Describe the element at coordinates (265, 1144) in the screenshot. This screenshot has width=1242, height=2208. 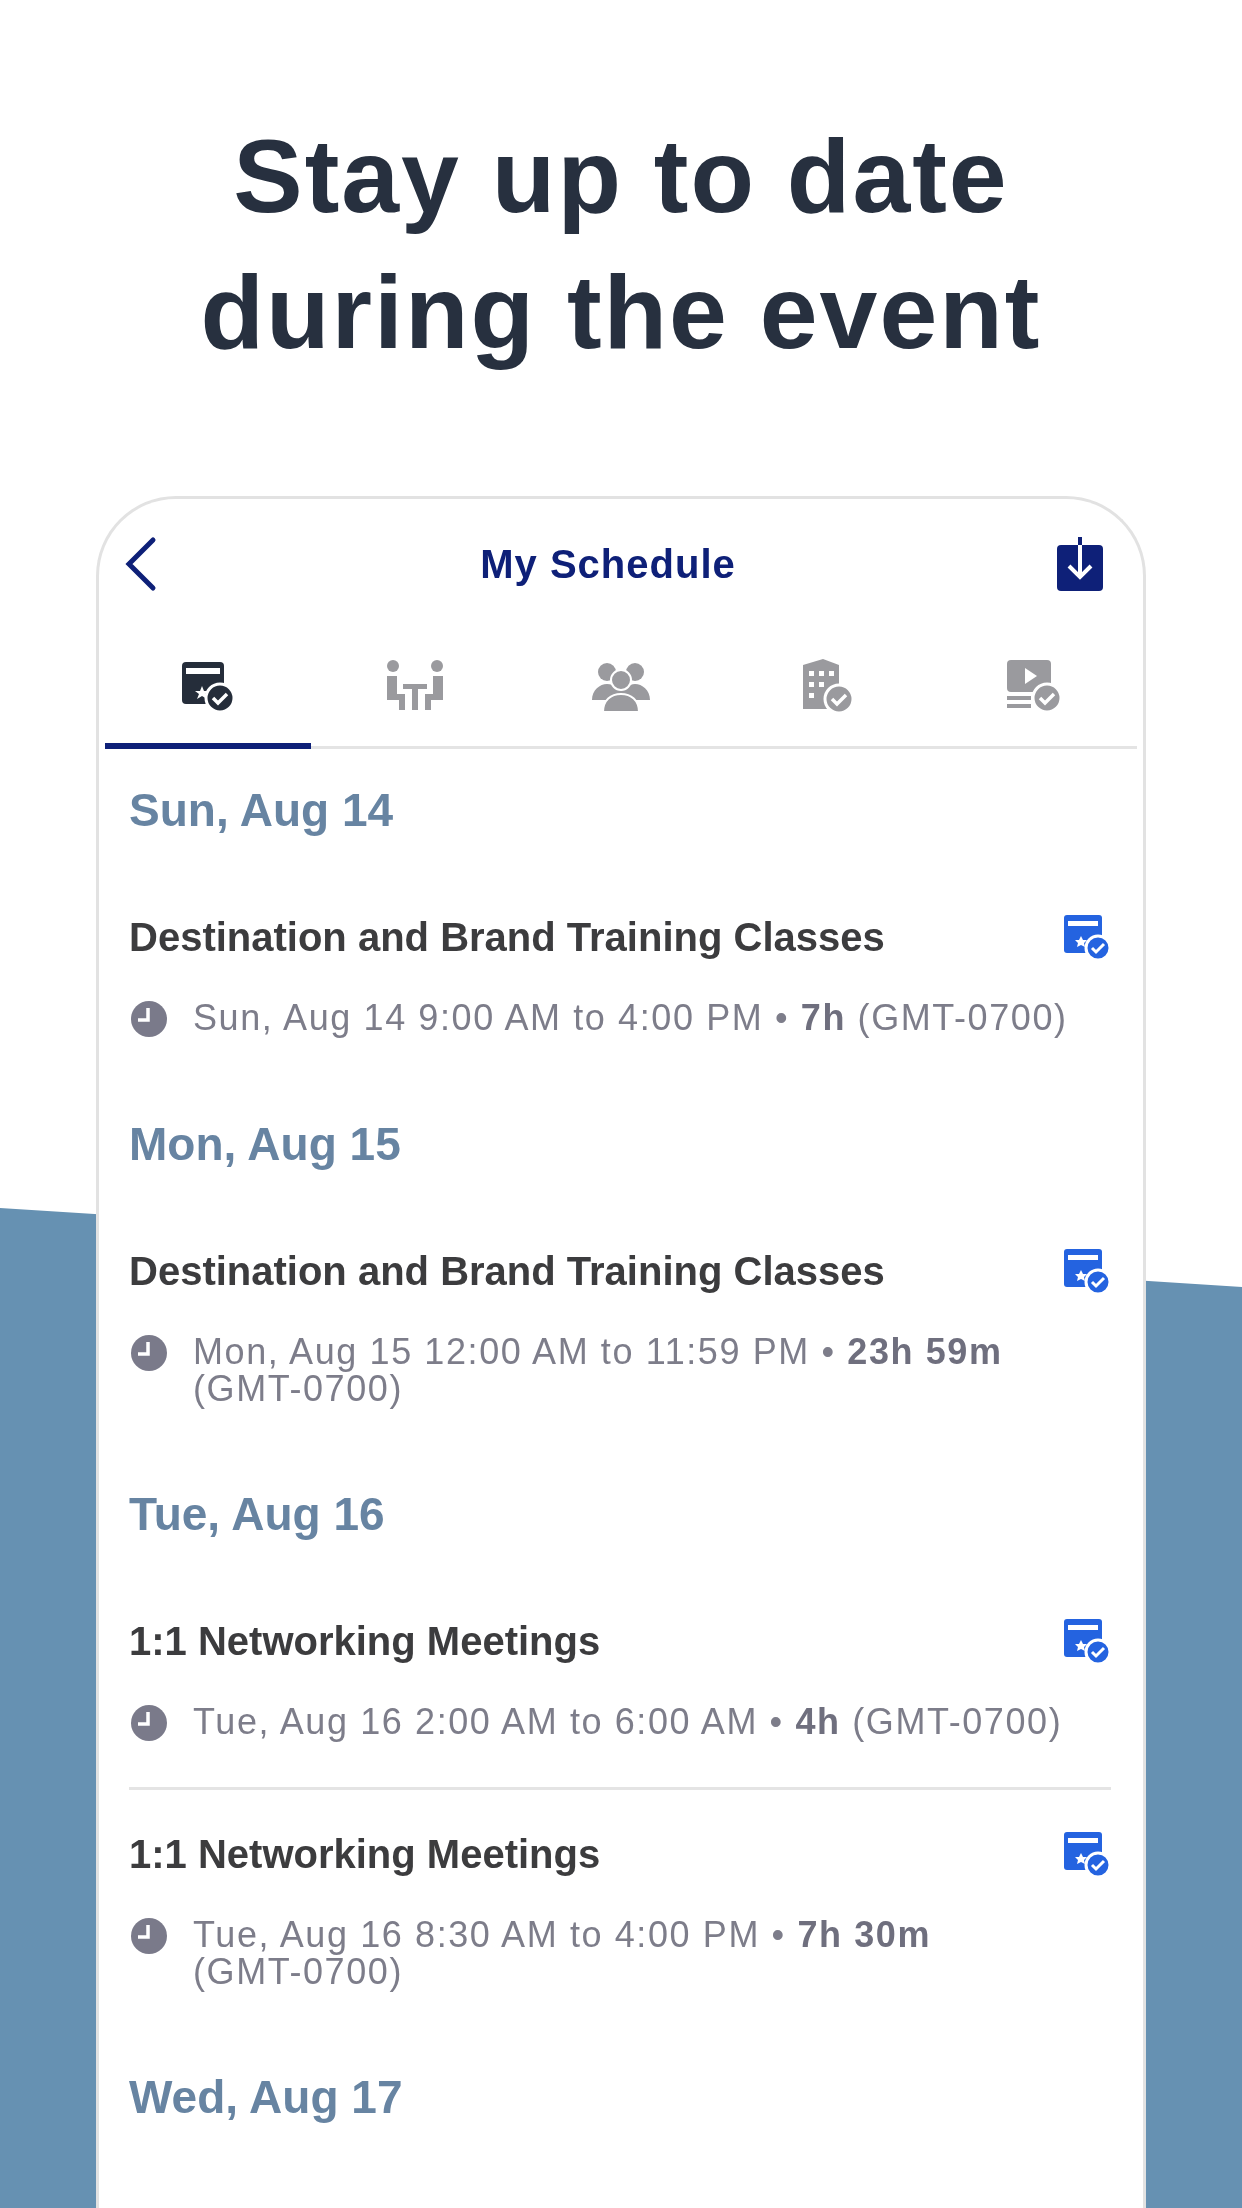
I see `date-heading: Mon, Aug 15` at that location.